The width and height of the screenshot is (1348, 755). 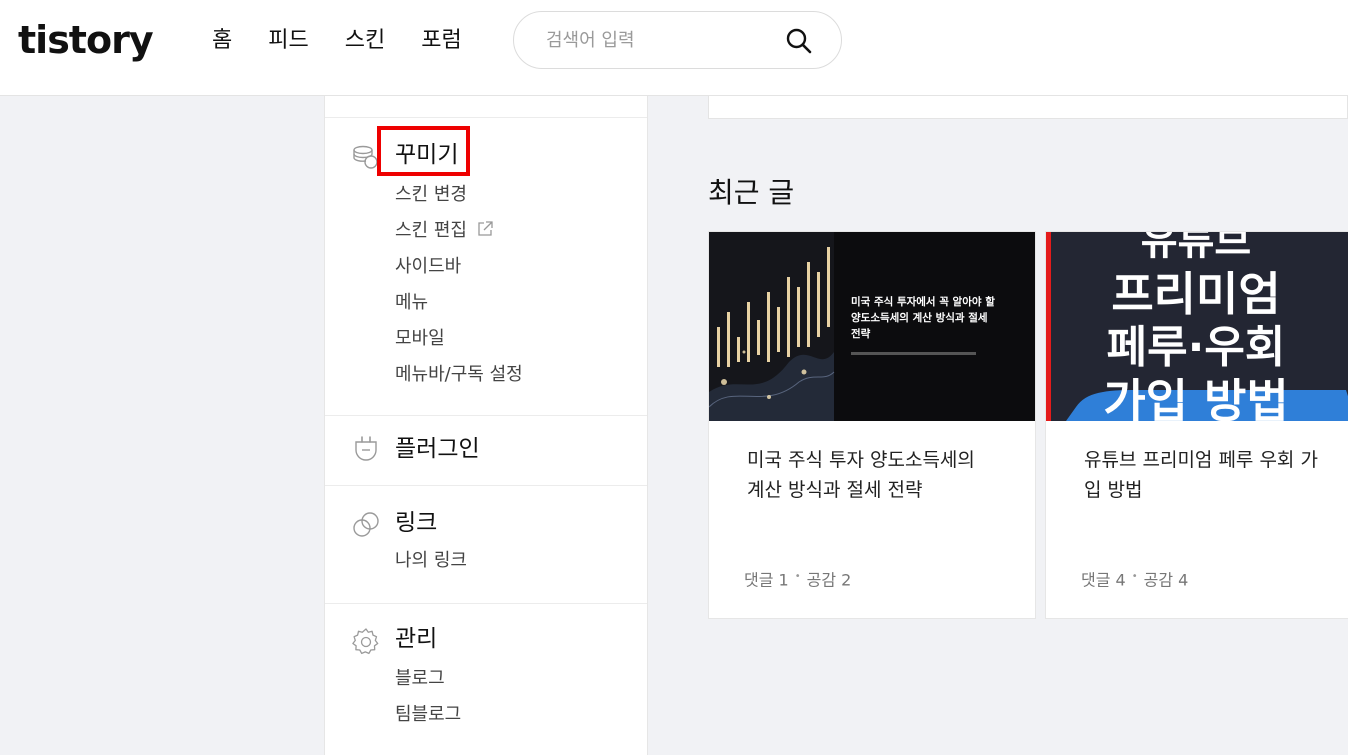 What do you see at coordinates (366, 524) in the screenshot?
I see `link-icon` at bounding box center [366, 524].